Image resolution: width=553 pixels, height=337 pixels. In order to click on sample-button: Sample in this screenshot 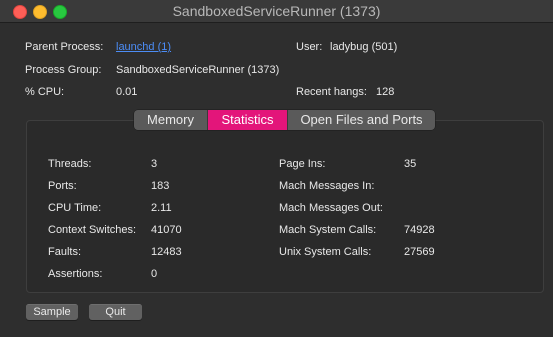, I will do `click(52, 312)`.